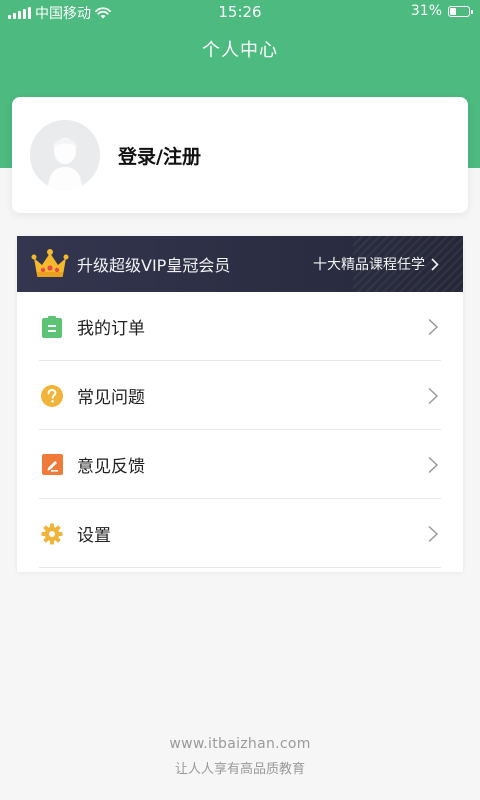 The height and width of the screenshot is (800, 480). What do you see at coordinates (460, 11) in the screenshot?
I see `battery-icon` at bounding box center [460, 11].